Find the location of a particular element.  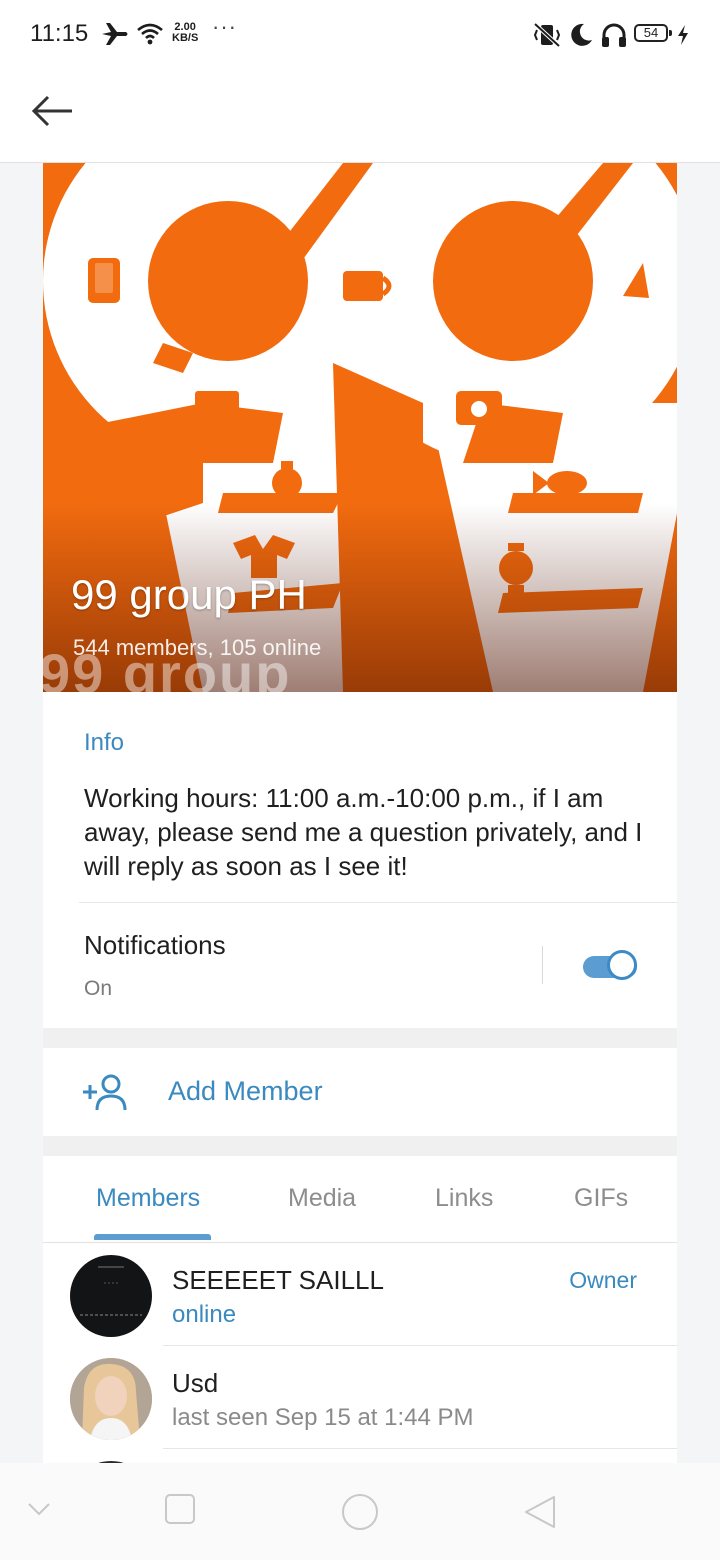

arrow-left-icon is located at coordinates (51, 111).